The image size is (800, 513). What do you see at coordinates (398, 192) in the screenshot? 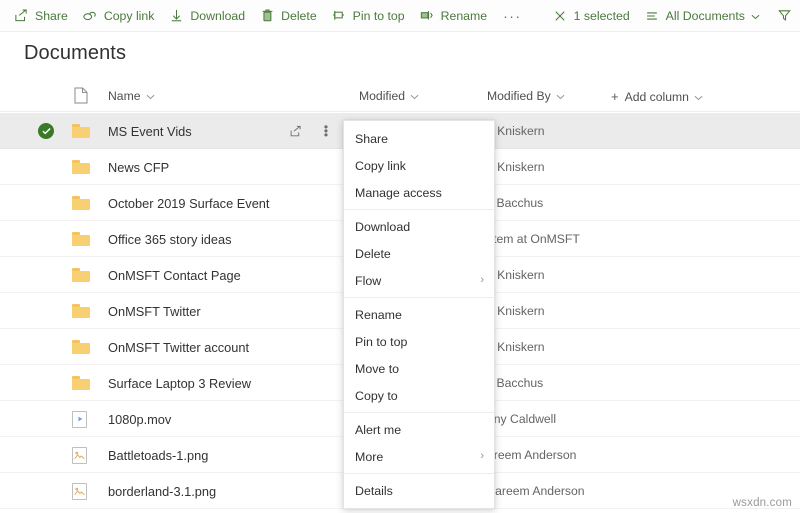
I see `menu-item-label: Manage access` at bounding box center [398, 192].